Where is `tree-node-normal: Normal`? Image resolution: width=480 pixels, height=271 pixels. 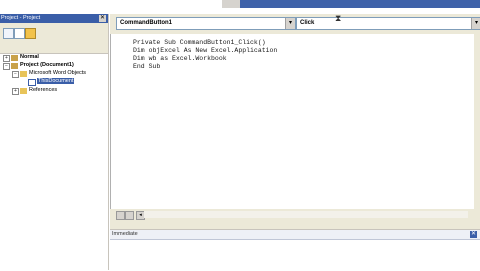 tree-node-normal: Normal is located at coordinates (29, 57).